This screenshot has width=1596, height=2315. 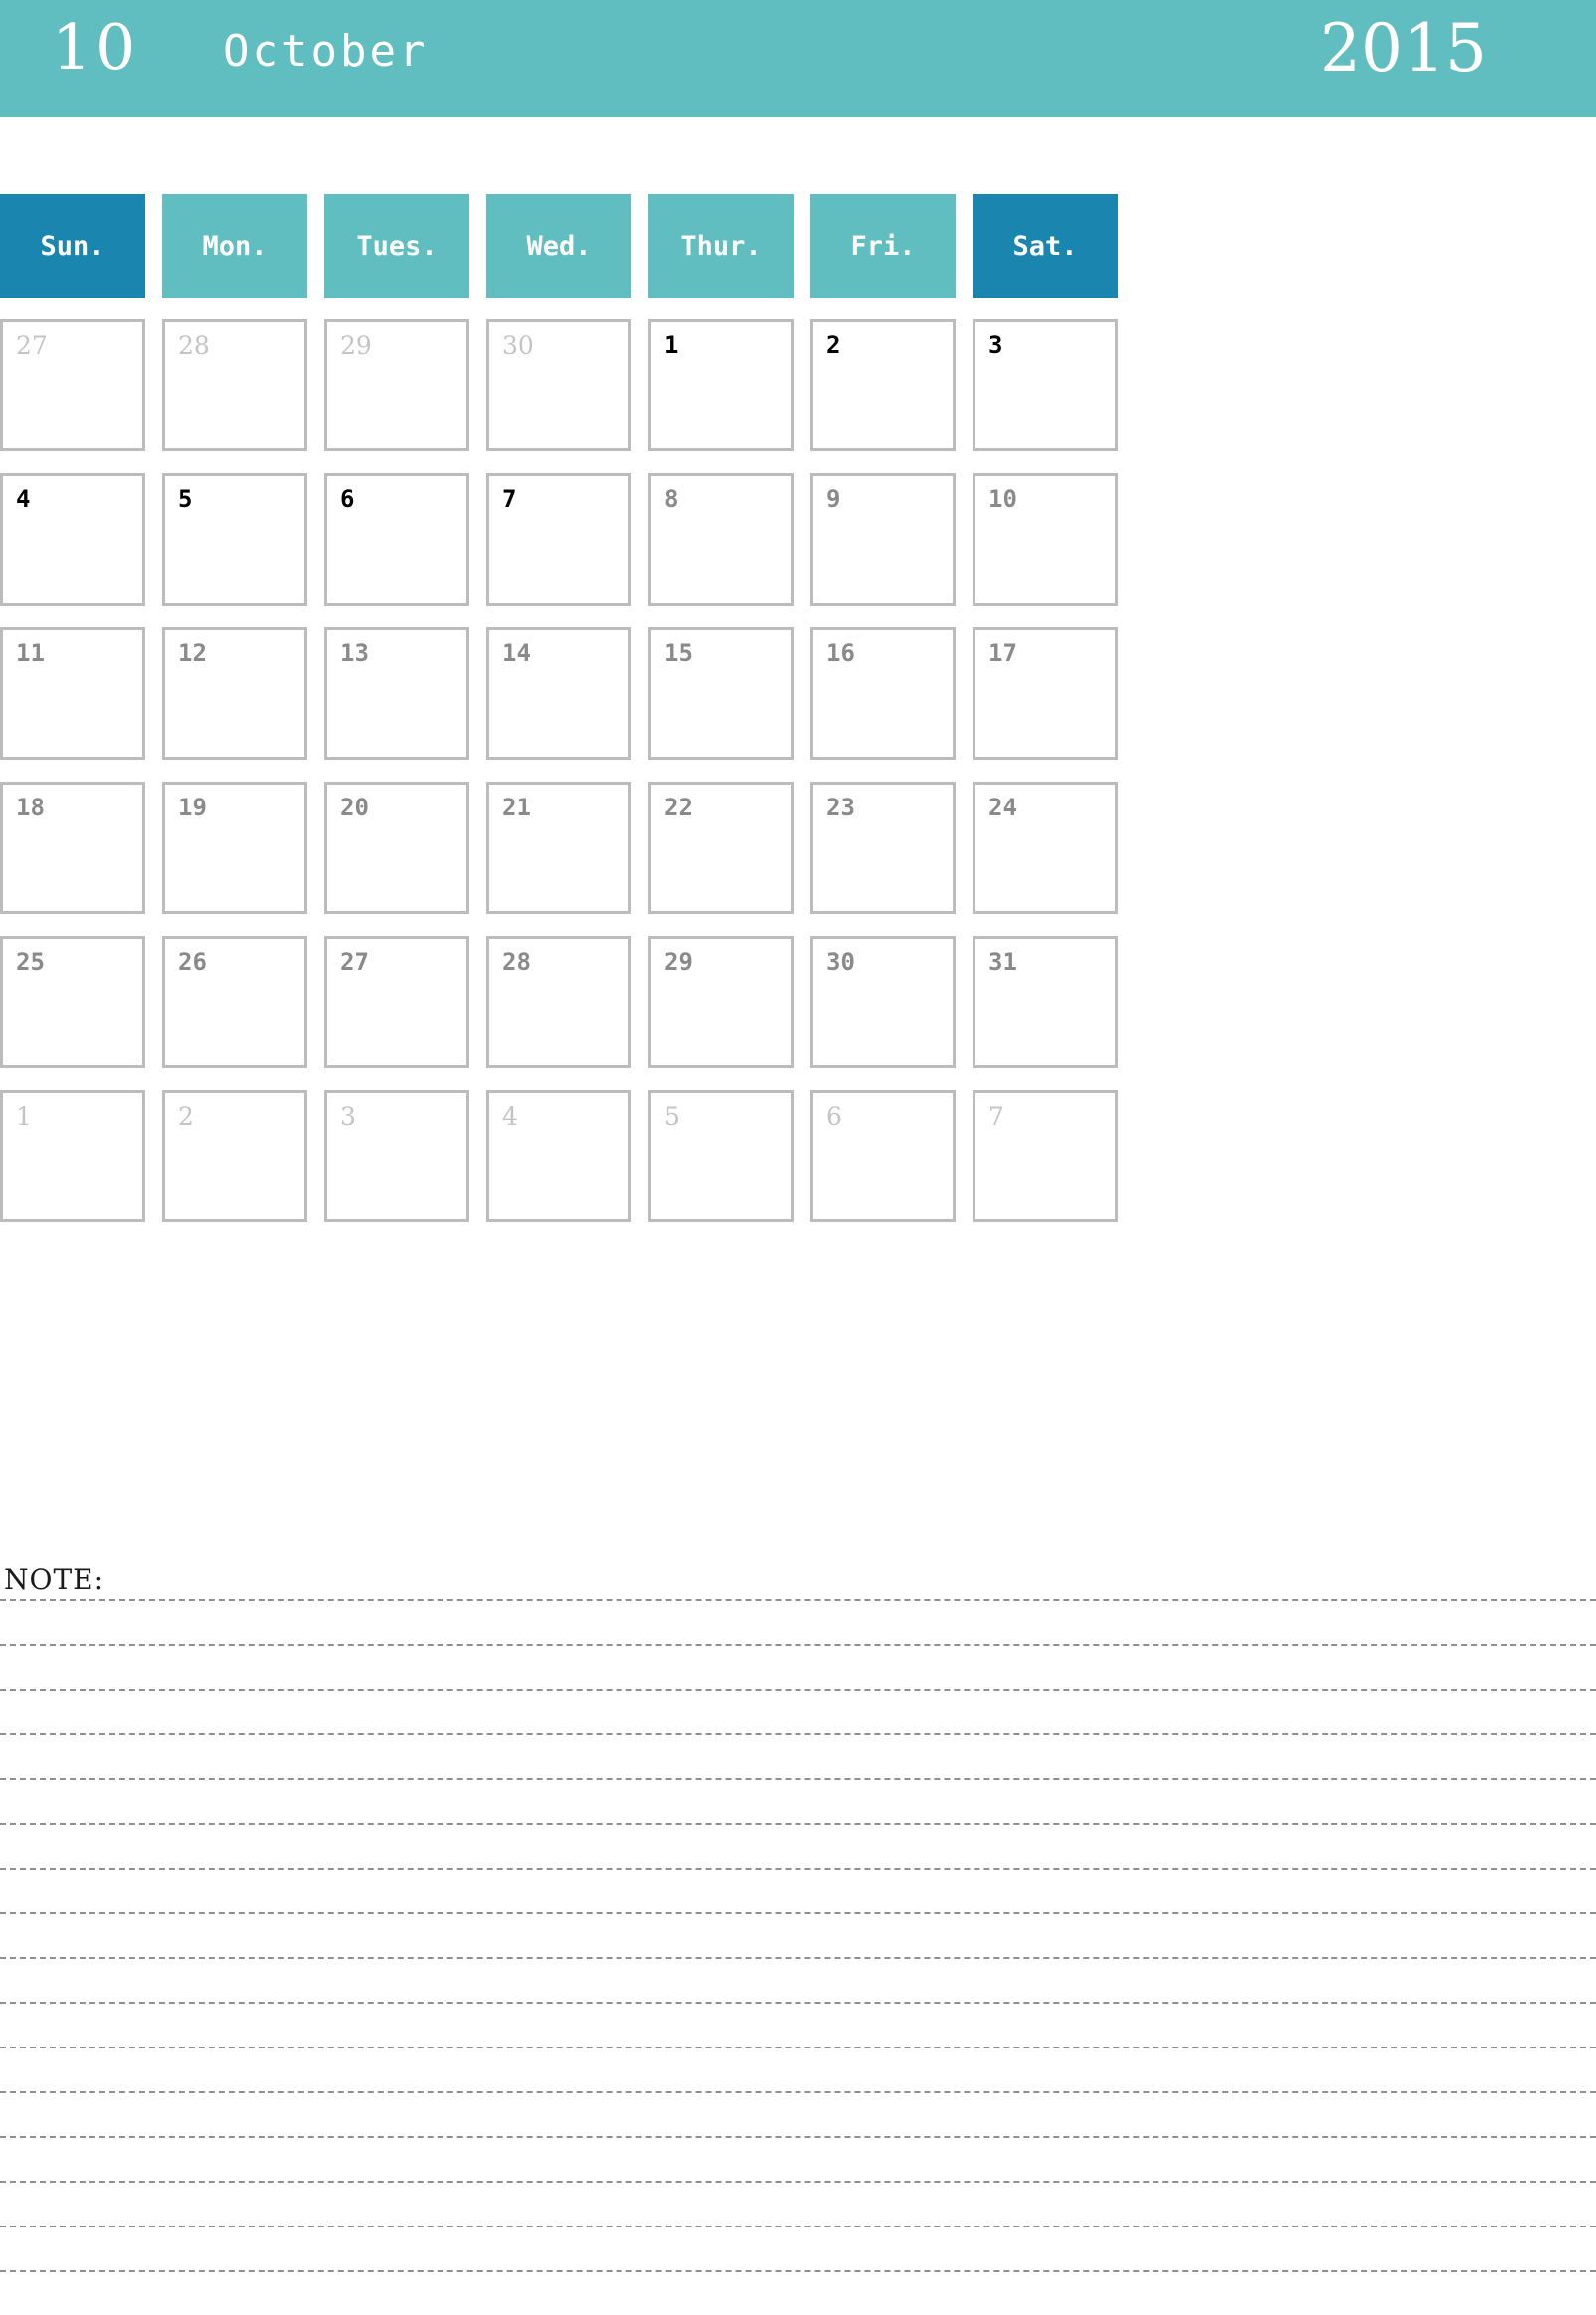 What do you see at coordinates (883, 539) in the screenshot?
I see `date-cell: 9` at bounding box center [883, 539].